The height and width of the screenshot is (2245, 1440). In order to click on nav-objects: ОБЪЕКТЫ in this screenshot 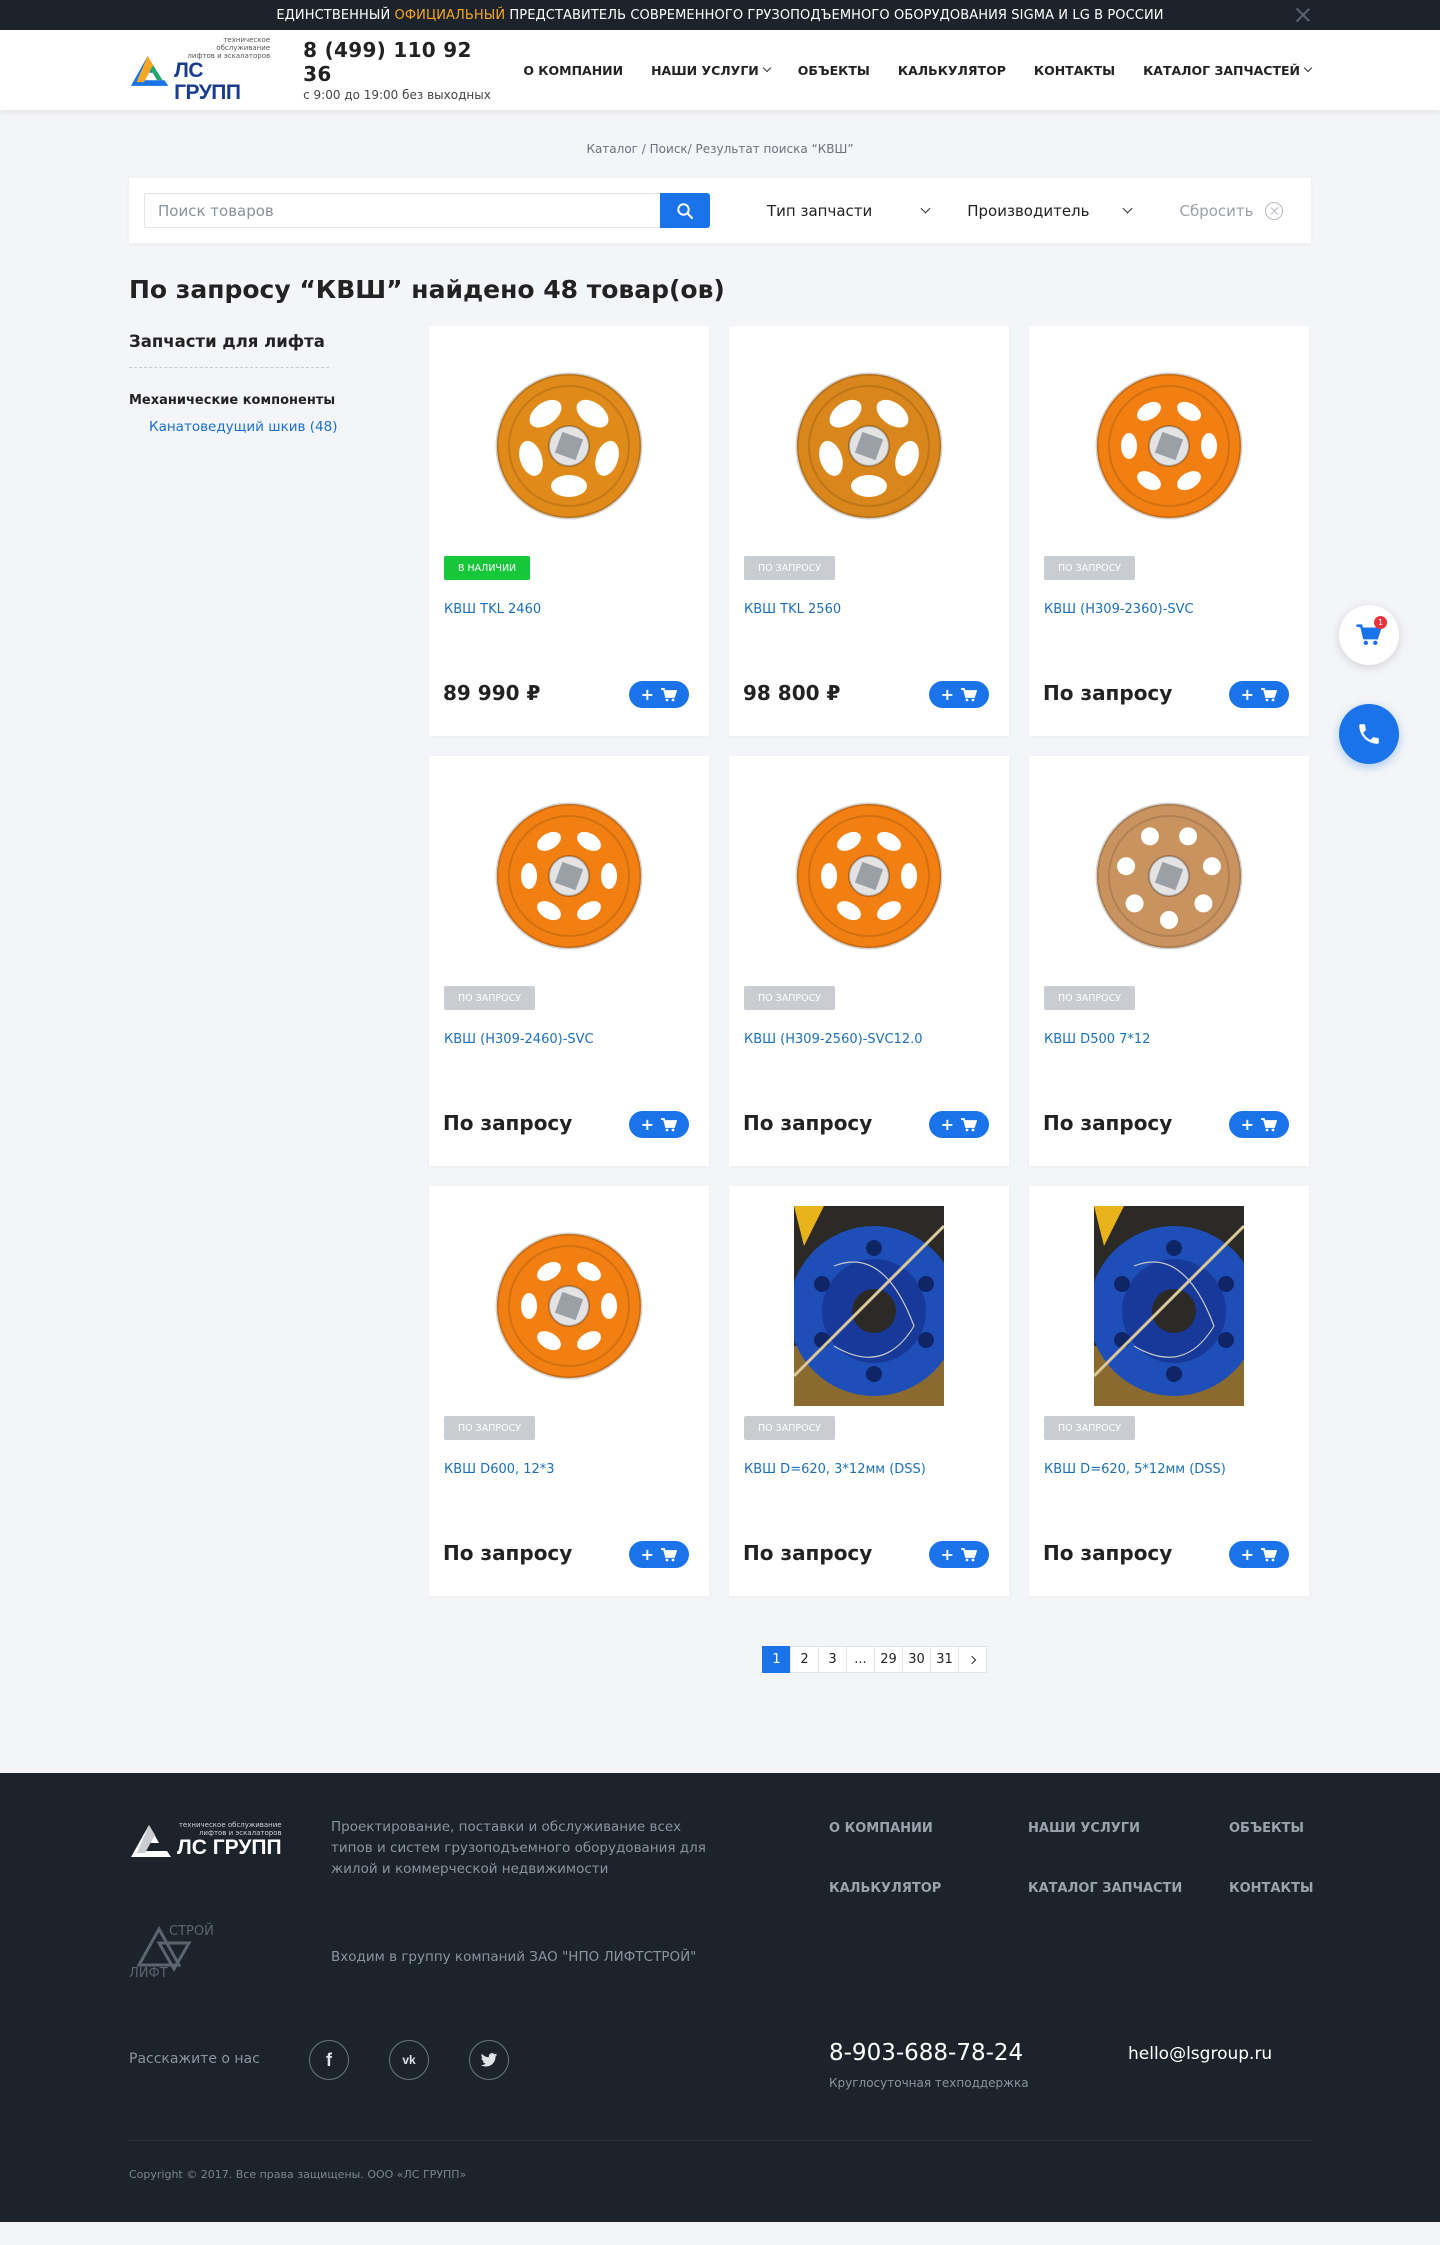, I will do `click(834, 70)`.